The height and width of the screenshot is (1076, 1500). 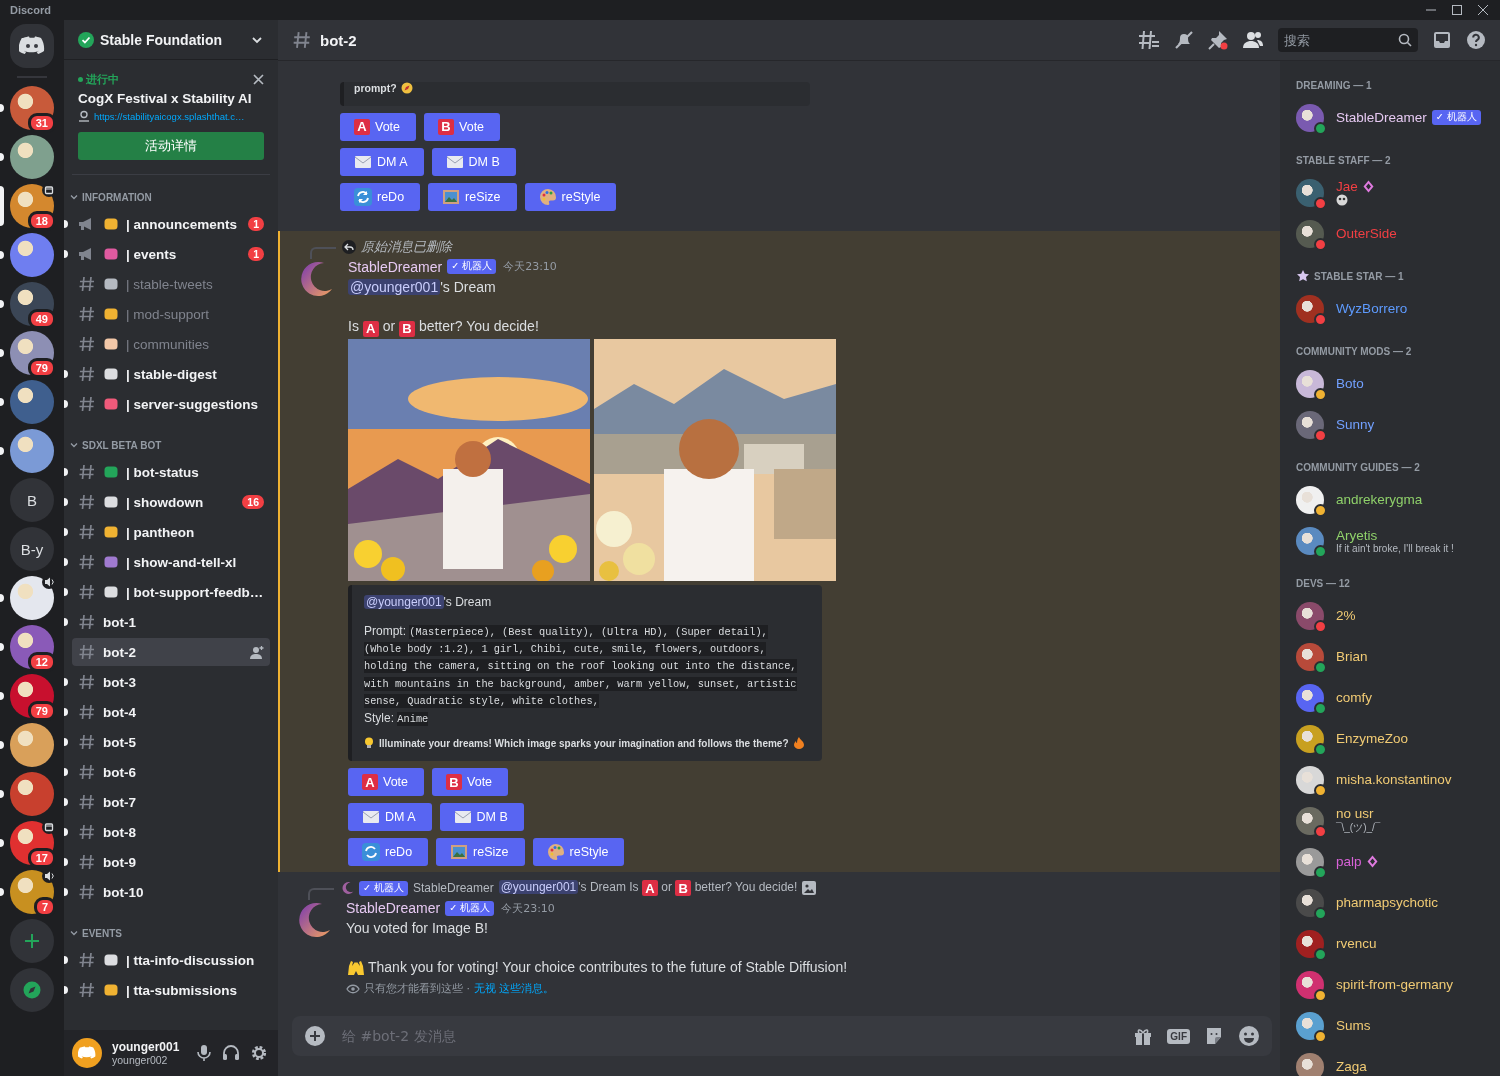 What do you see at coordinates (171, 990) in the screenshot?
I see `channel-item: | tta-submissions` at bounding box center [171, 990].